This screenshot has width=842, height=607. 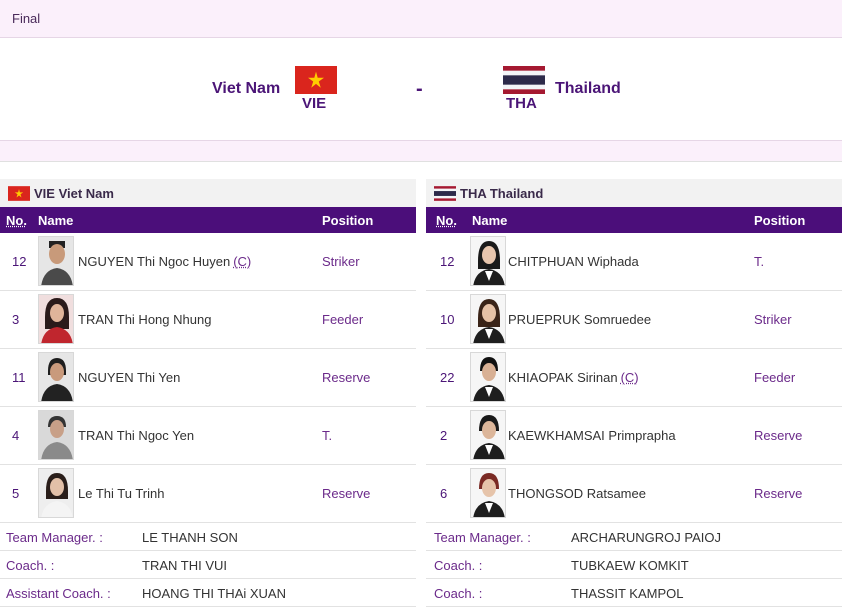 I want to click on player-name: PRUEPRUK Somruedee, so click(x=581, y=319).